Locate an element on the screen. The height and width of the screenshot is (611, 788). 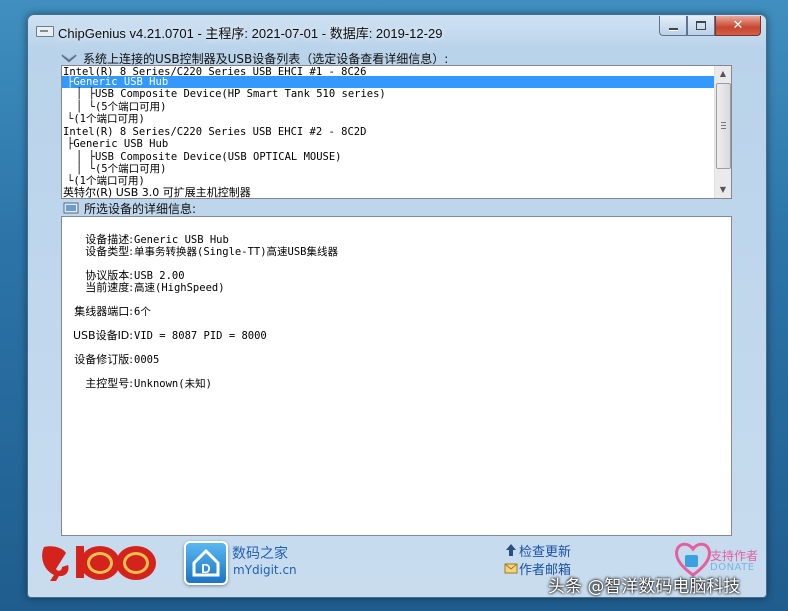
svg-text: D is located at coordinates (205, 568).